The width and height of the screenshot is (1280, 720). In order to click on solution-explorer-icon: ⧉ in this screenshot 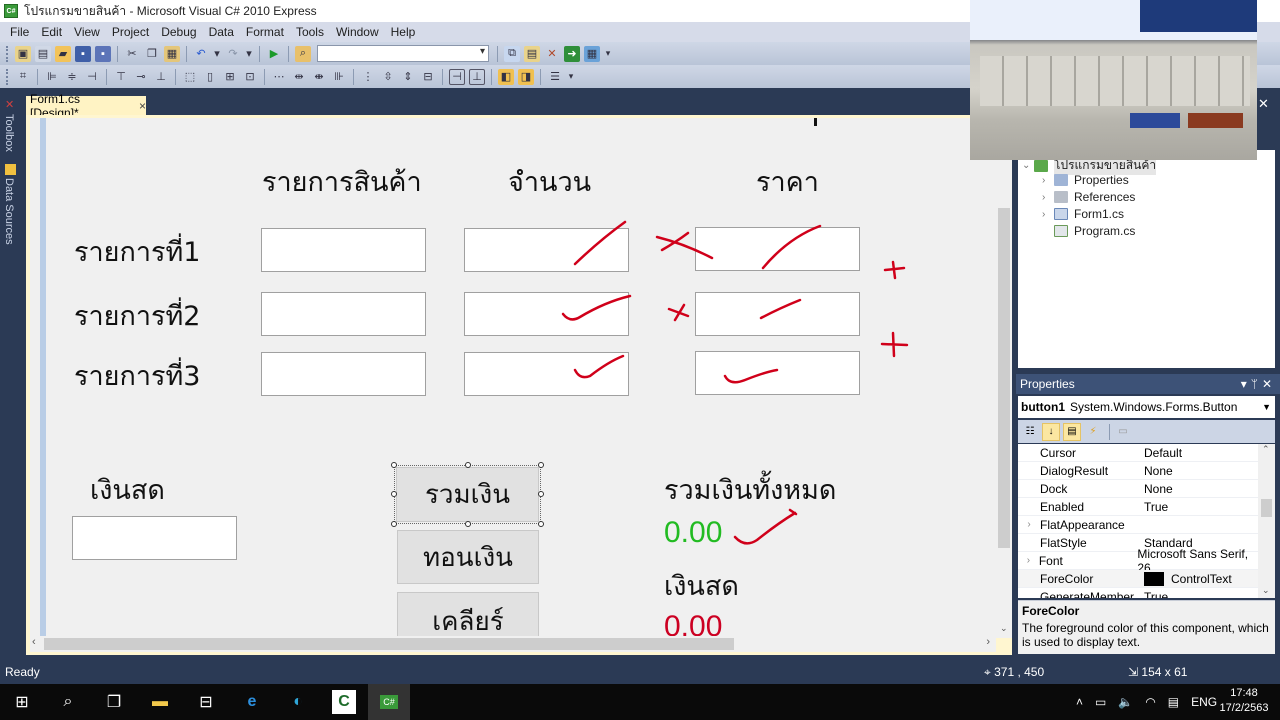, I will do `click(512, 53)`.